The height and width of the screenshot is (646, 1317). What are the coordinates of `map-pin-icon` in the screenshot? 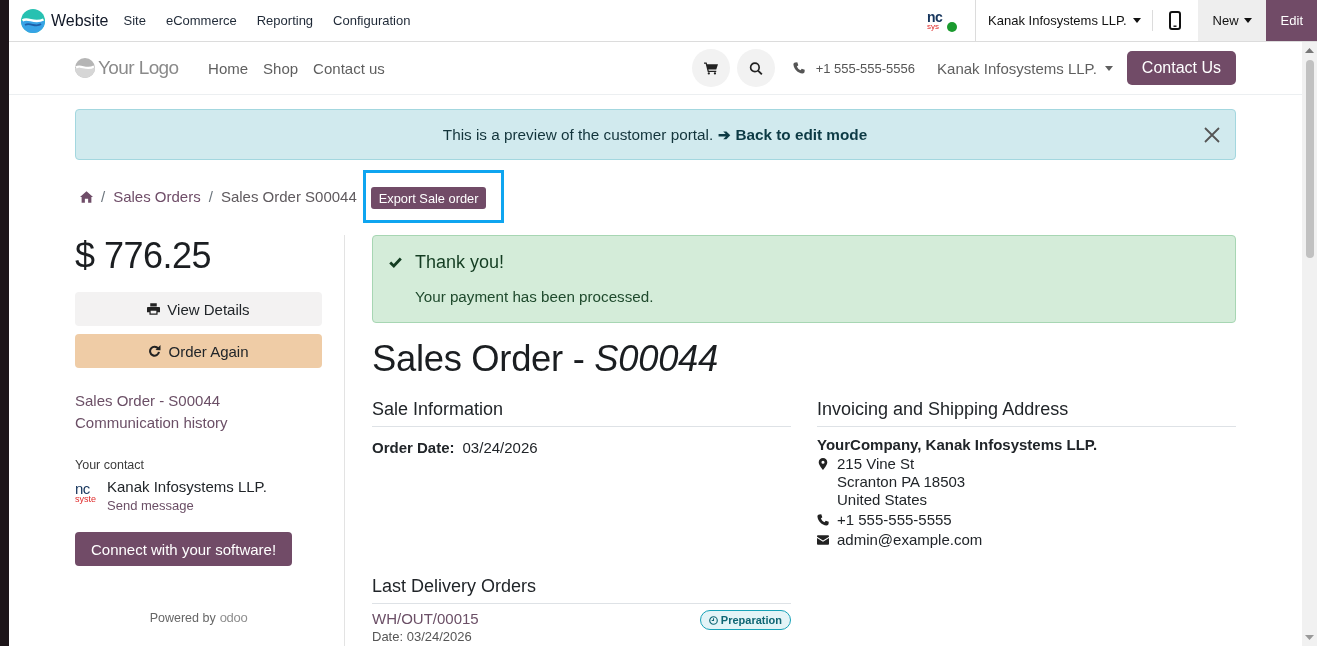 It's located at (823, 464).